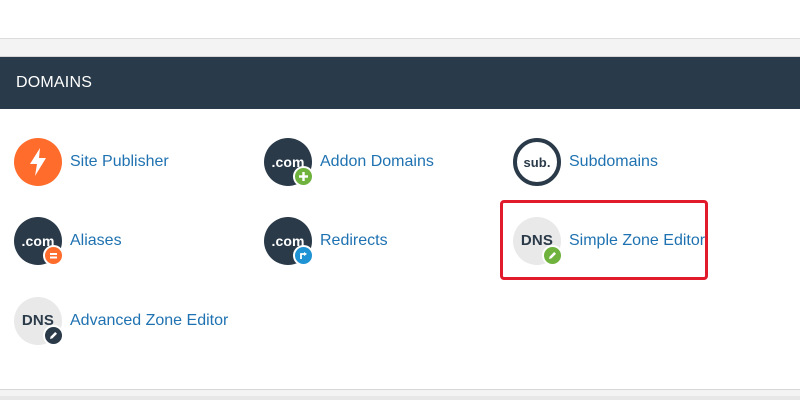 This screenshot has height=400, width=800. Describe the element at coordinates (39, 321) in the screenshot. I see `advanced-zone-editor-icon: DNS` at that location.